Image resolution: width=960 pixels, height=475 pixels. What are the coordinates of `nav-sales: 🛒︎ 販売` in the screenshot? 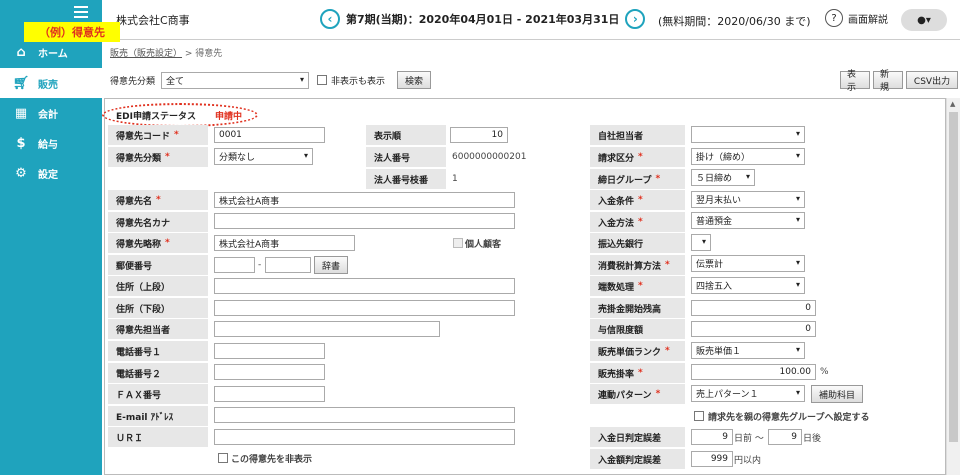 It's located at (51, 83).